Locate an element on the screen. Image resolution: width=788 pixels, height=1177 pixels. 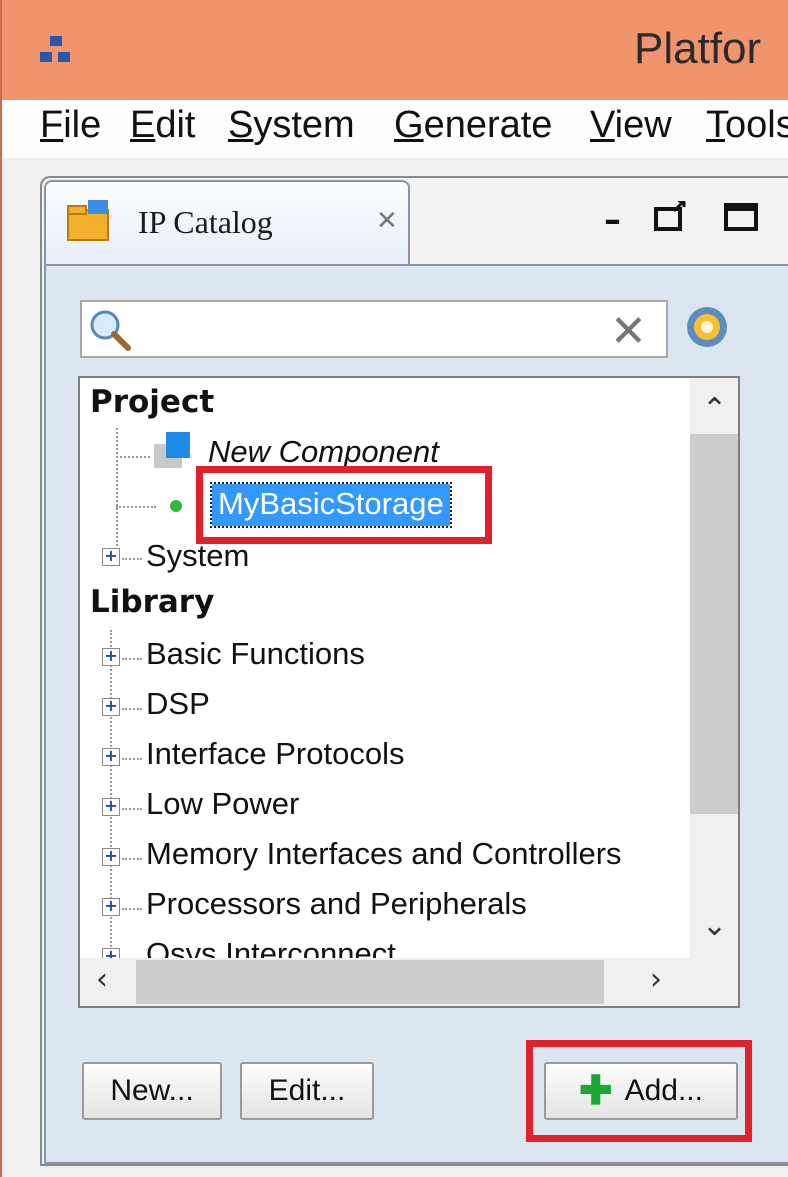
tree-item-system: System is located at coordinates (197, 563).